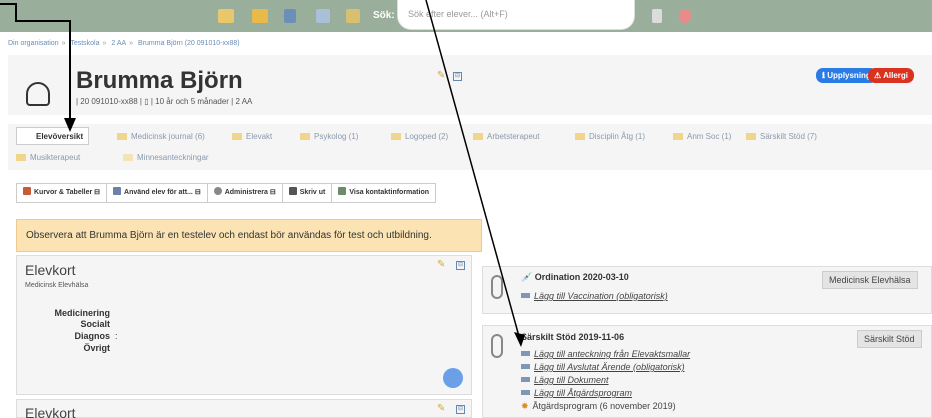 This screenshot has width=932, height=418. Describe the element at coordinates (96, 348) in the screenshot. I see `ovrigt-label: Övrigt` at that location.